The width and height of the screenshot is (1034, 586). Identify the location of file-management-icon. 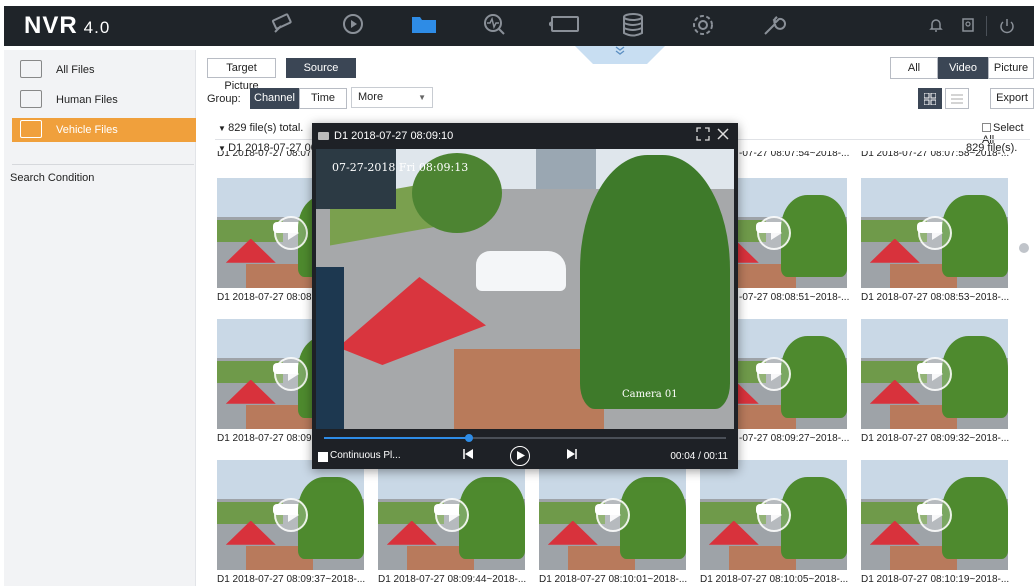
(424, 26).